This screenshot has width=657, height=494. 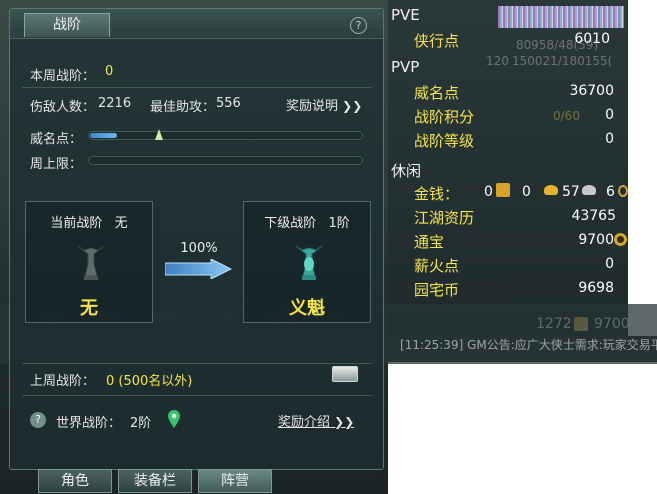 What do you see at coordinates (429, 242) in the screenshot?
I see `stat-key-tongbao: 通宝` at bounding box center [429, 242].